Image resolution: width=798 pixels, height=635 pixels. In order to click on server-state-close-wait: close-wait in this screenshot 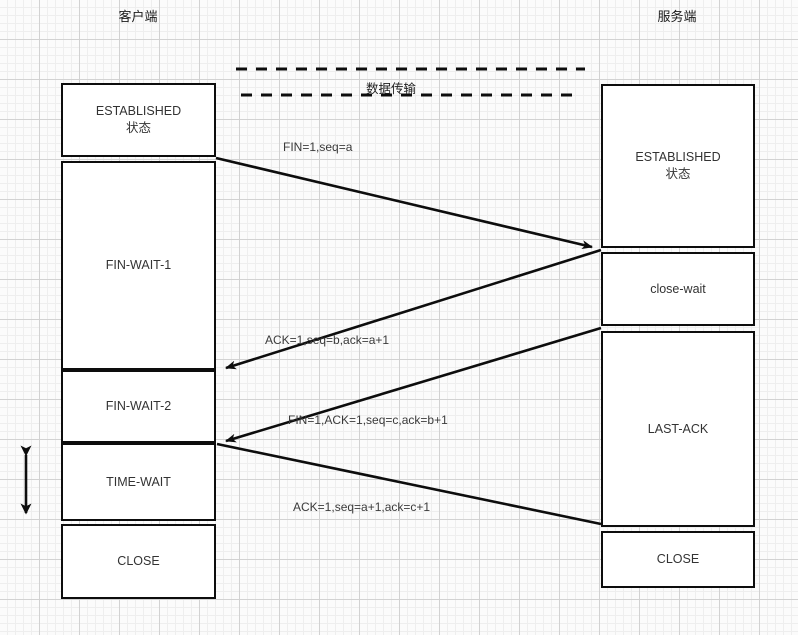, I will do `click(678, 289)`.